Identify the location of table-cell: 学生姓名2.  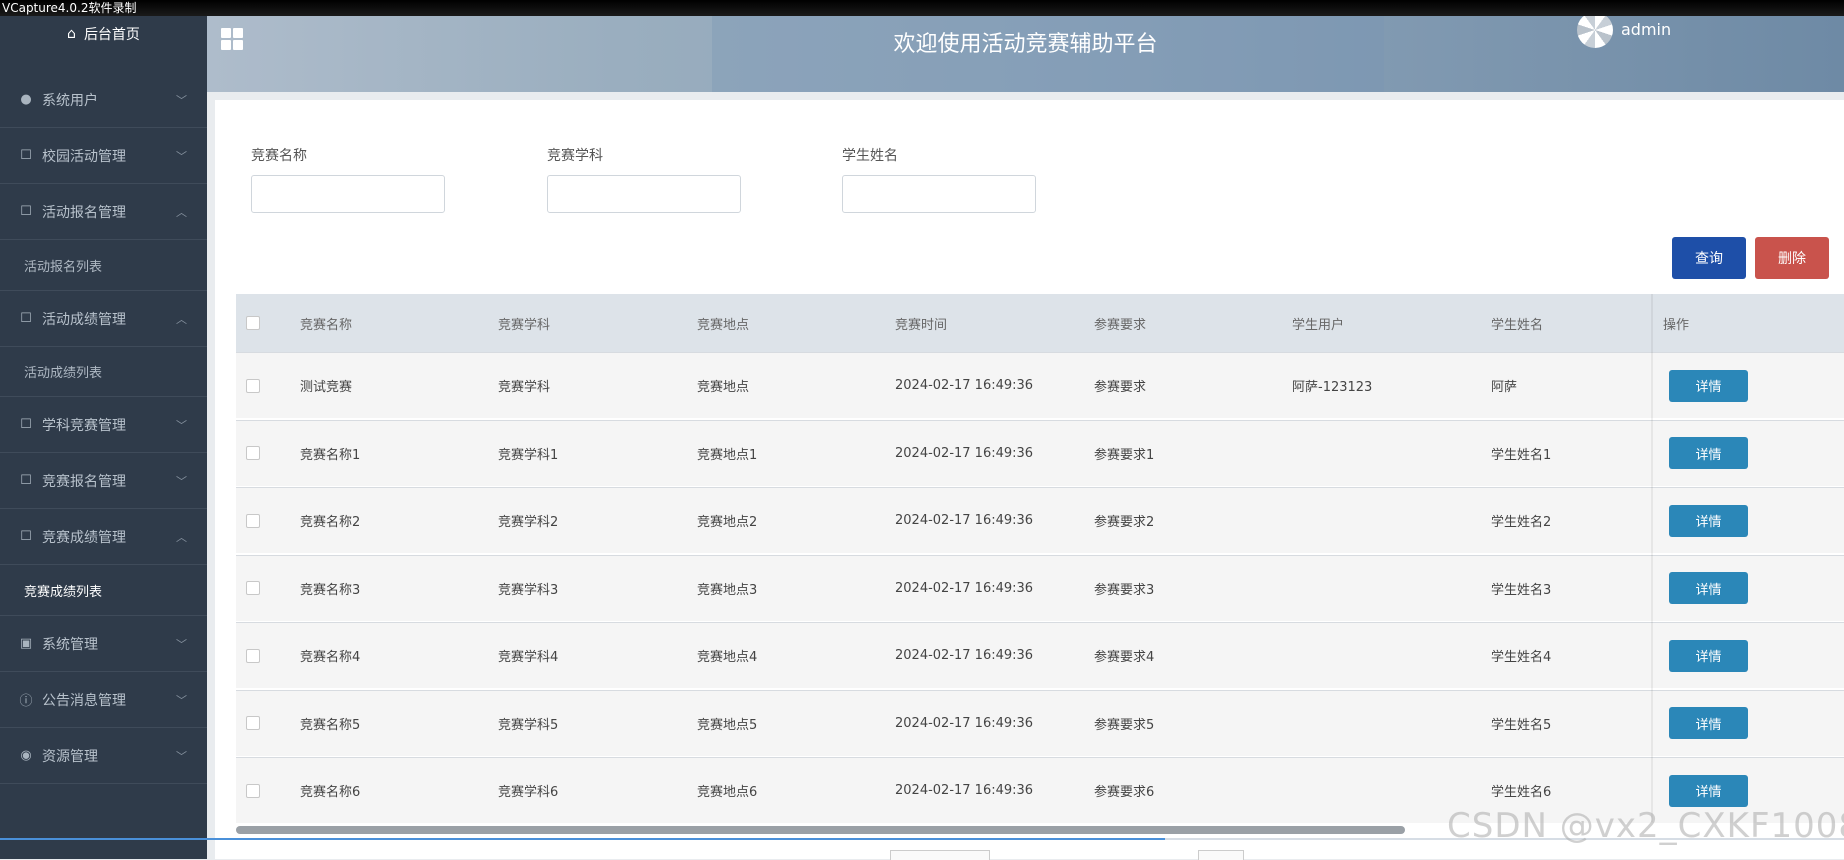
(1521, 522).